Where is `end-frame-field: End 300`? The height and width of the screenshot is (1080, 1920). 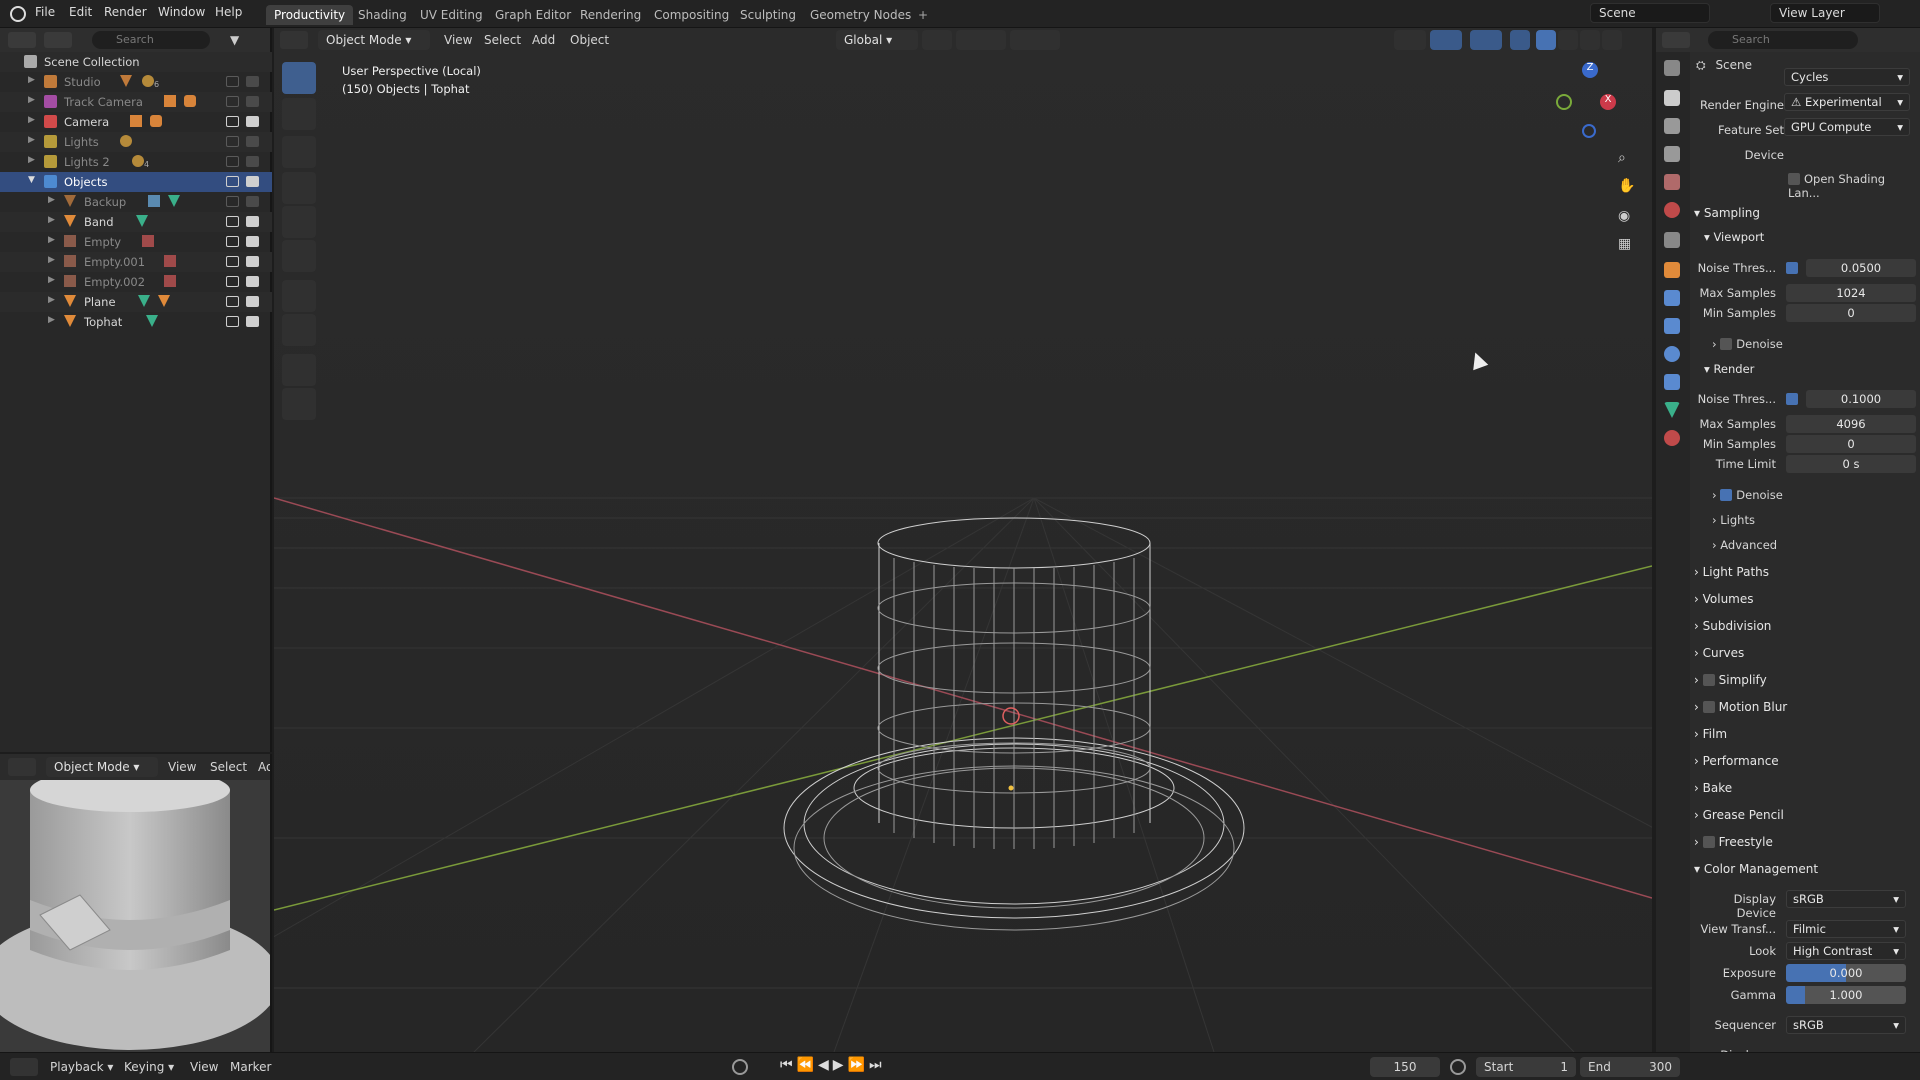
end-frame-field: End 300 is located at coordinates (1630, 1067).